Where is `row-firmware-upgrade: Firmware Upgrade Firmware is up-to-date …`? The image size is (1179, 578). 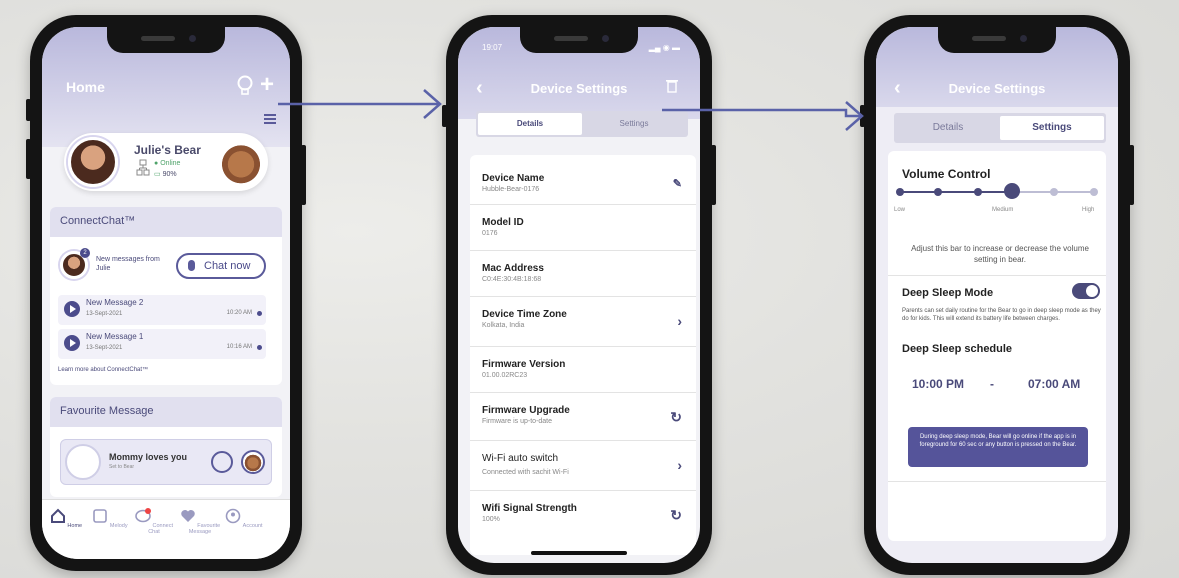
row-firmware-upgrade: Firmware Upgrade Firmware is up-to-date … is located at coordinates (583, 417).